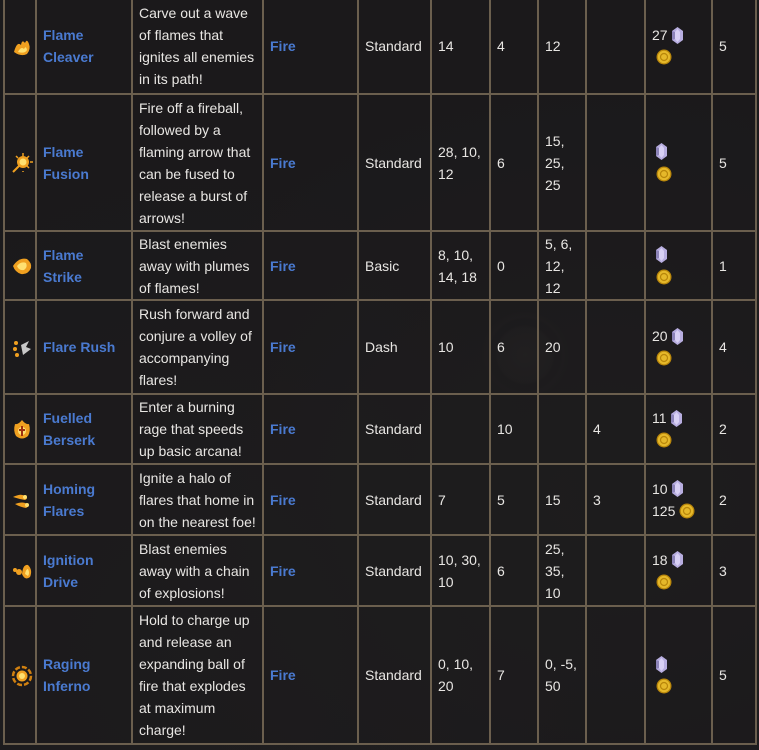  What do you see at coordinates (660, 488) in the screenshot?
I see `gem-cost-value: 10` at bounding box center [660, 488].